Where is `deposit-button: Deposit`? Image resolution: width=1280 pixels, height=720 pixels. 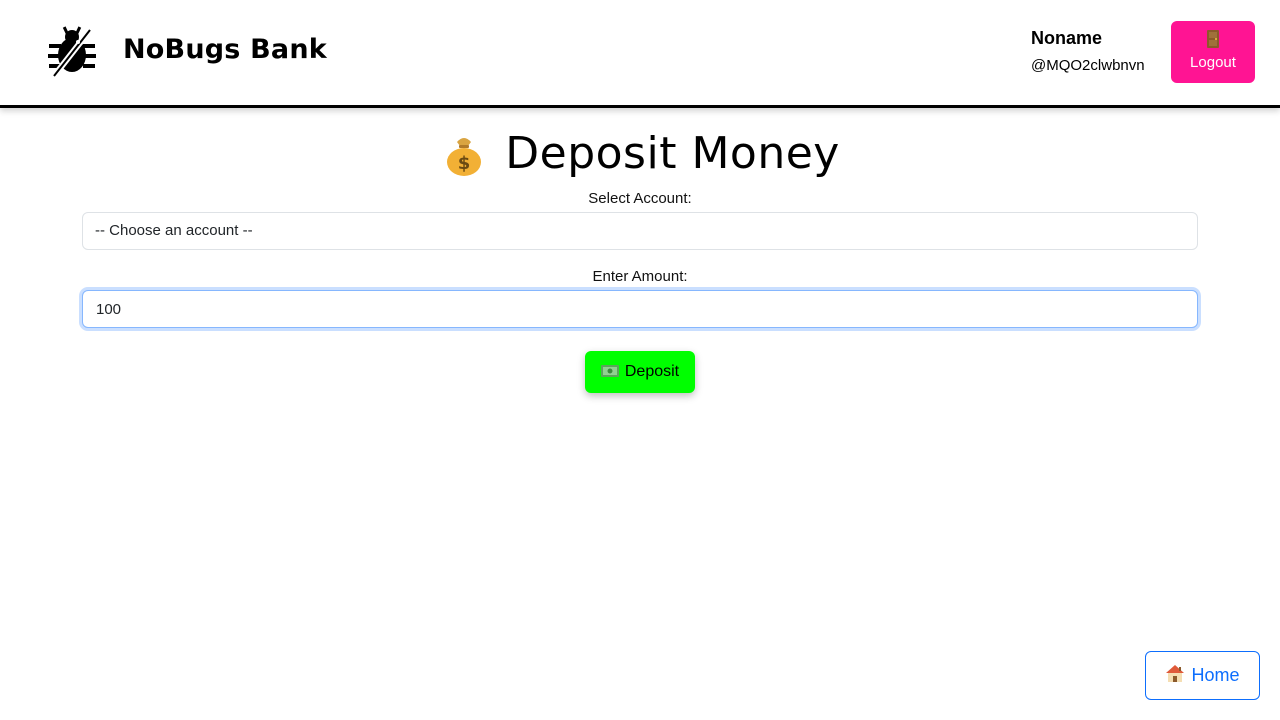 deposit-button: Deposit is located at coordinates (640, 372).